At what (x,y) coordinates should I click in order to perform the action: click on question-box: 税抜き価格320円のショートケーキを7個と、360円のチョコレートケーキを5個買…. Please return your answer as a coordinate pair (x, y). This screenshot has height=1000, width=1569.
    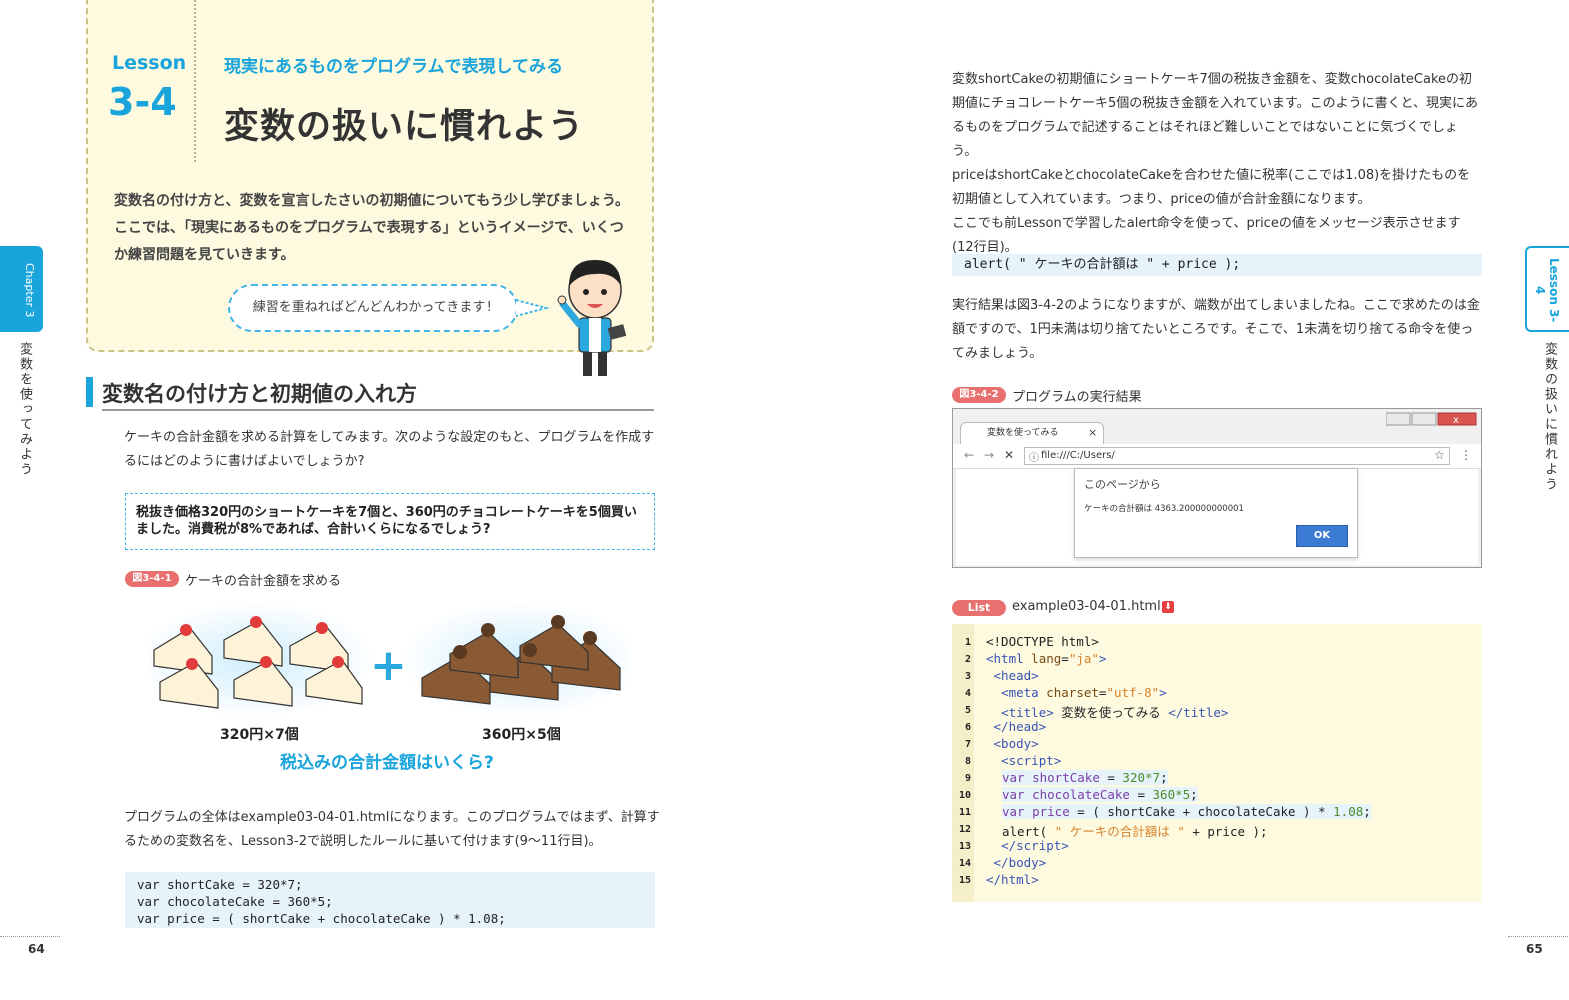
    Looking at the image, I should click on (390, 521).